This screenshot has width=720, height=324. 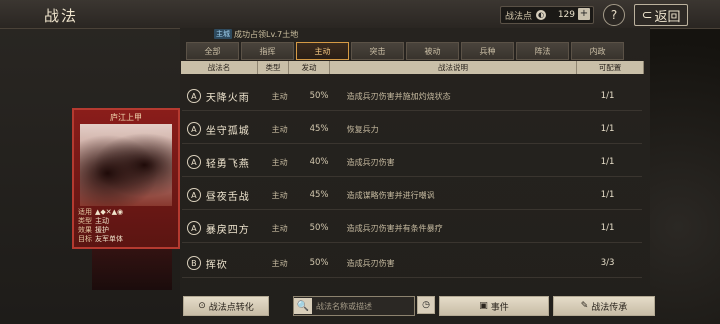 I want to click on tab-internal: 内政, so click(x=597, y=51).